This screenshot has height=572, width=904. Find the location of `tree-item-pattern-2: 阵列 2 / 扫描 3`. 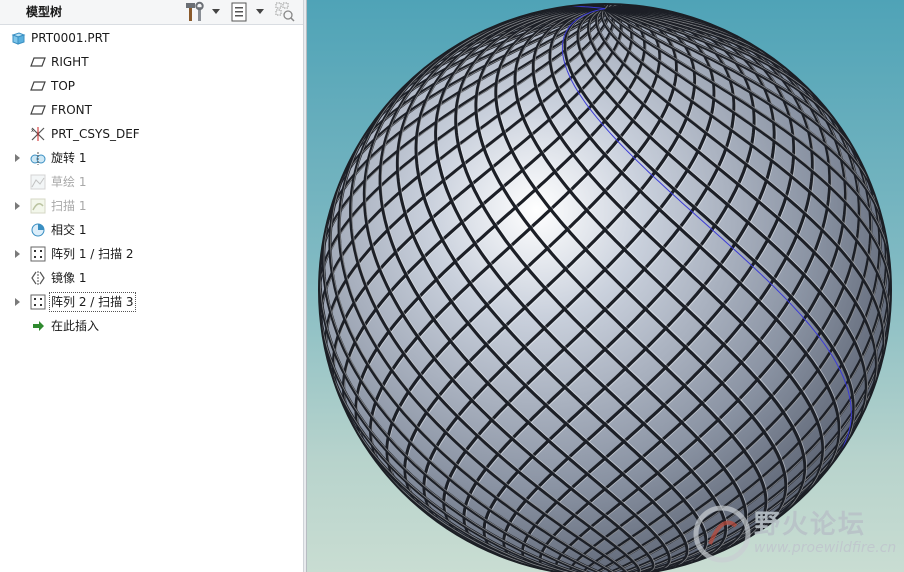

tree-item-pattern-2: 阵列 2 / 扫描 3 is located at coordinates (151, 302).